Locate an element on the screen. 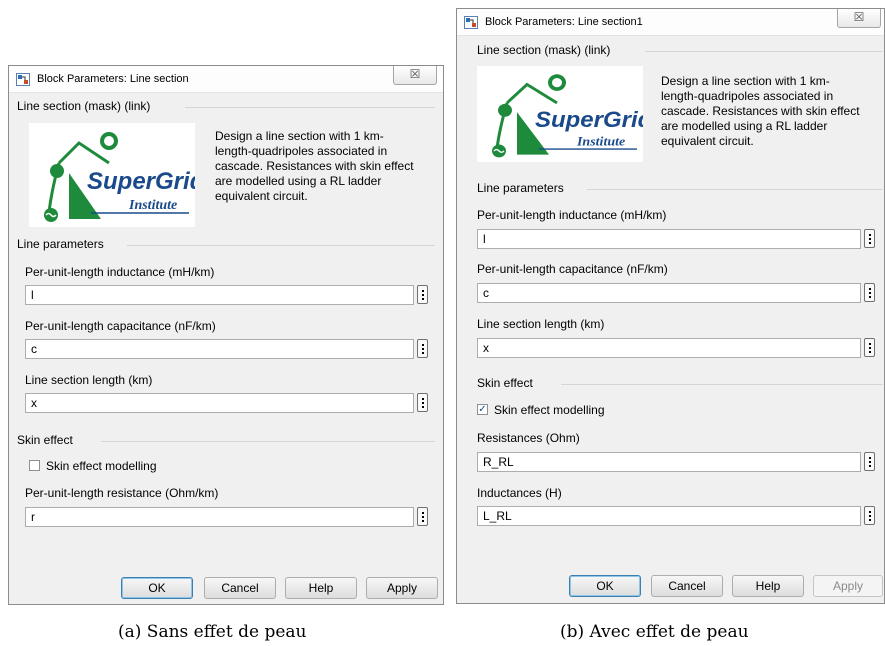 Image resolution: width=885 pixels, height=646 pixels. window-title: Block Parameters: Line section is located at coordinates (113, 79).